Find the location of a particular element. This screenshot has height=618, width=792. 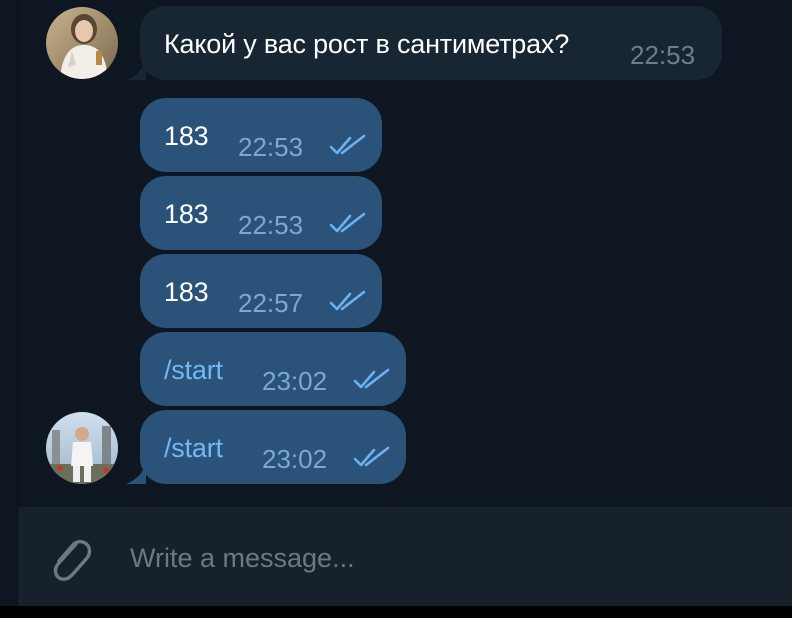

contact-avatar is located at coordinates (82, 43).